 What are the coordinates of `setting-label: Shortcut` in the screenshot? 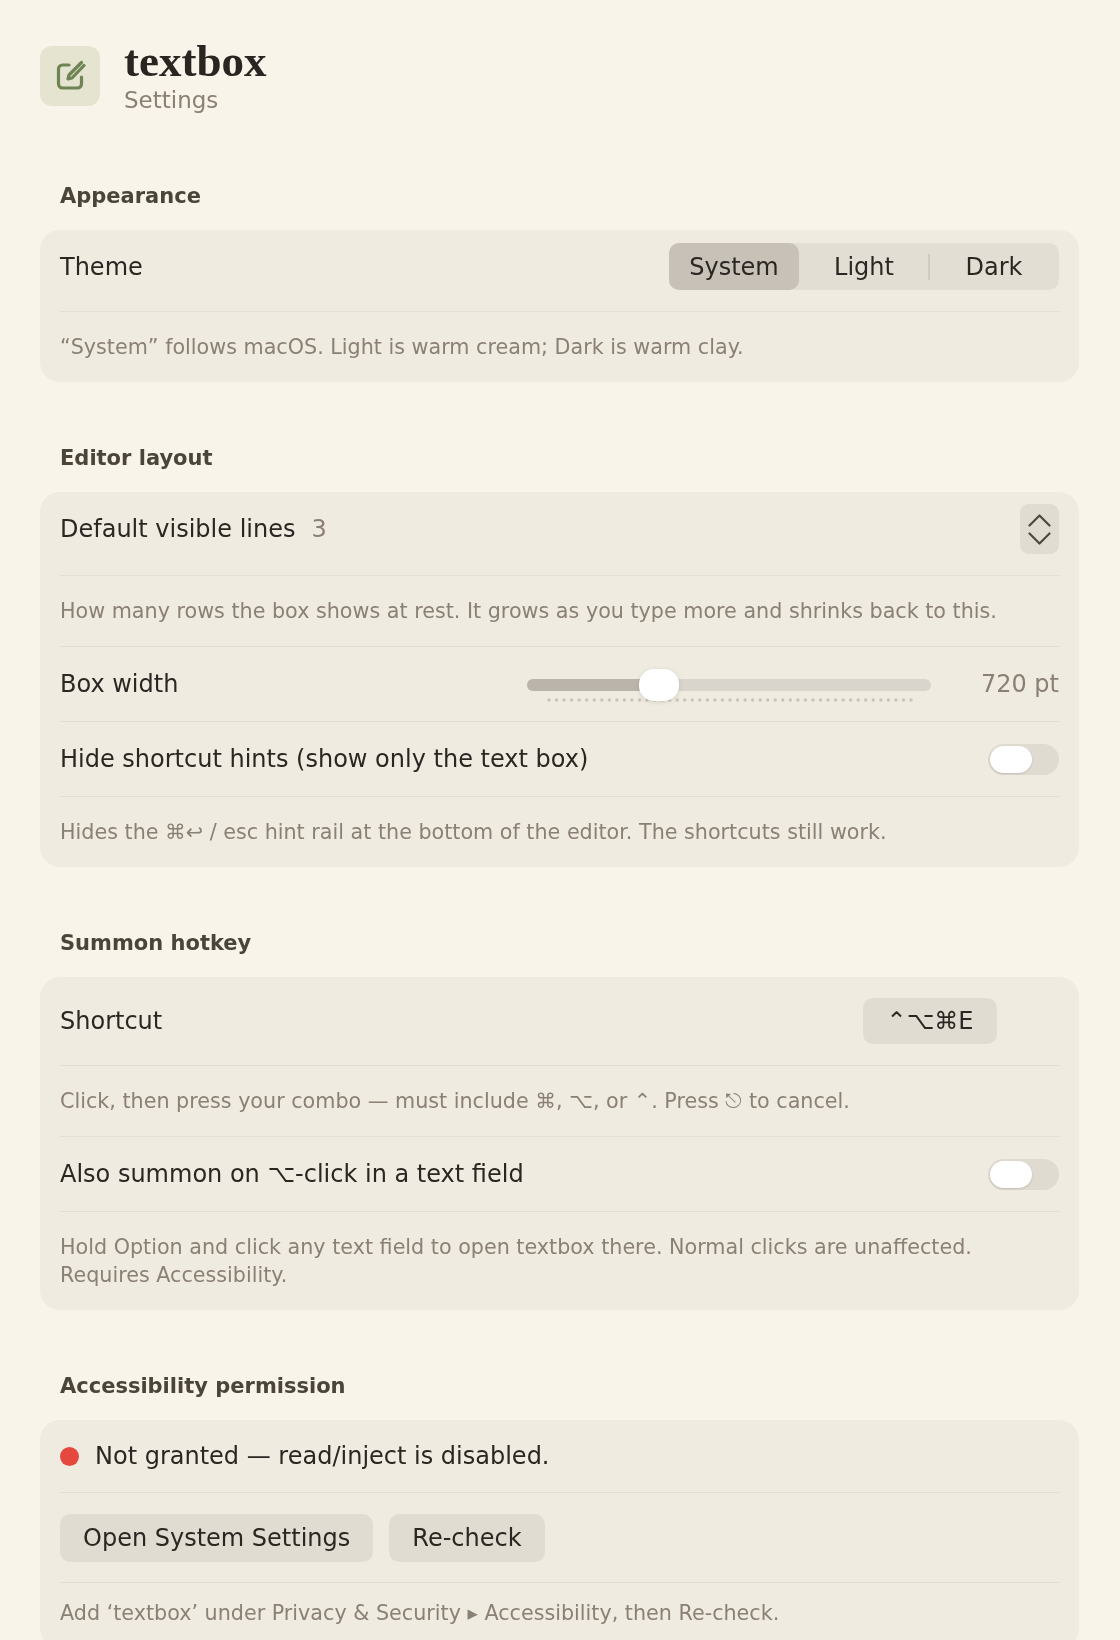 It's located at (111, 1021).